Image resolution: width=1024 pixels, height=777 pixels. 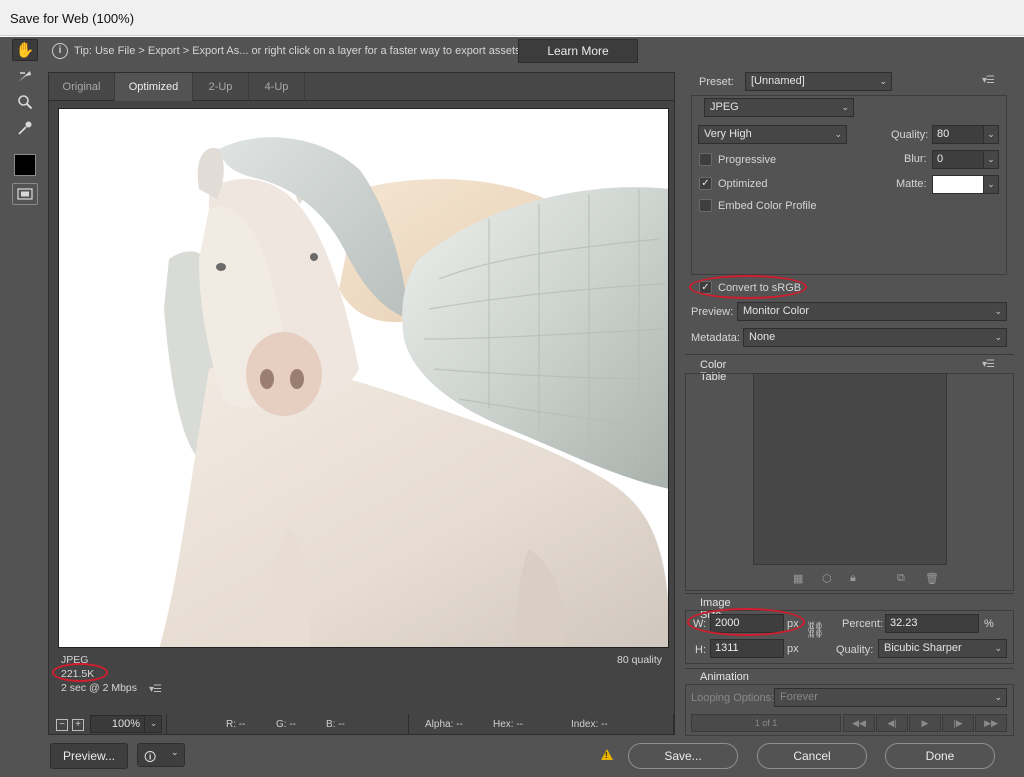 I want to click on compression-quality-dropdown: Very High ⌄, so click(x=772, y=134).